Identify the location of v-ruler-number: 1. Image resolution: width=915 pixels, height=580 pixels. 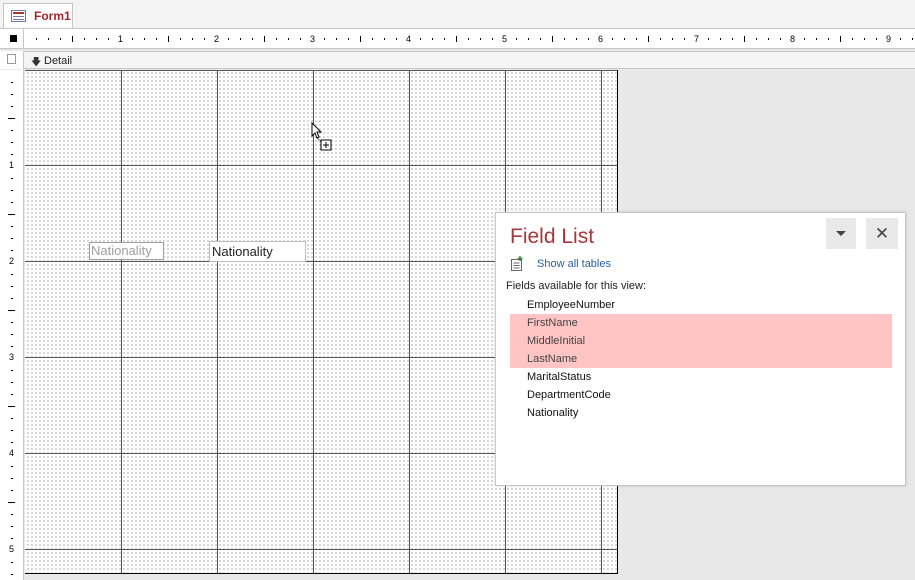
(12, 165).